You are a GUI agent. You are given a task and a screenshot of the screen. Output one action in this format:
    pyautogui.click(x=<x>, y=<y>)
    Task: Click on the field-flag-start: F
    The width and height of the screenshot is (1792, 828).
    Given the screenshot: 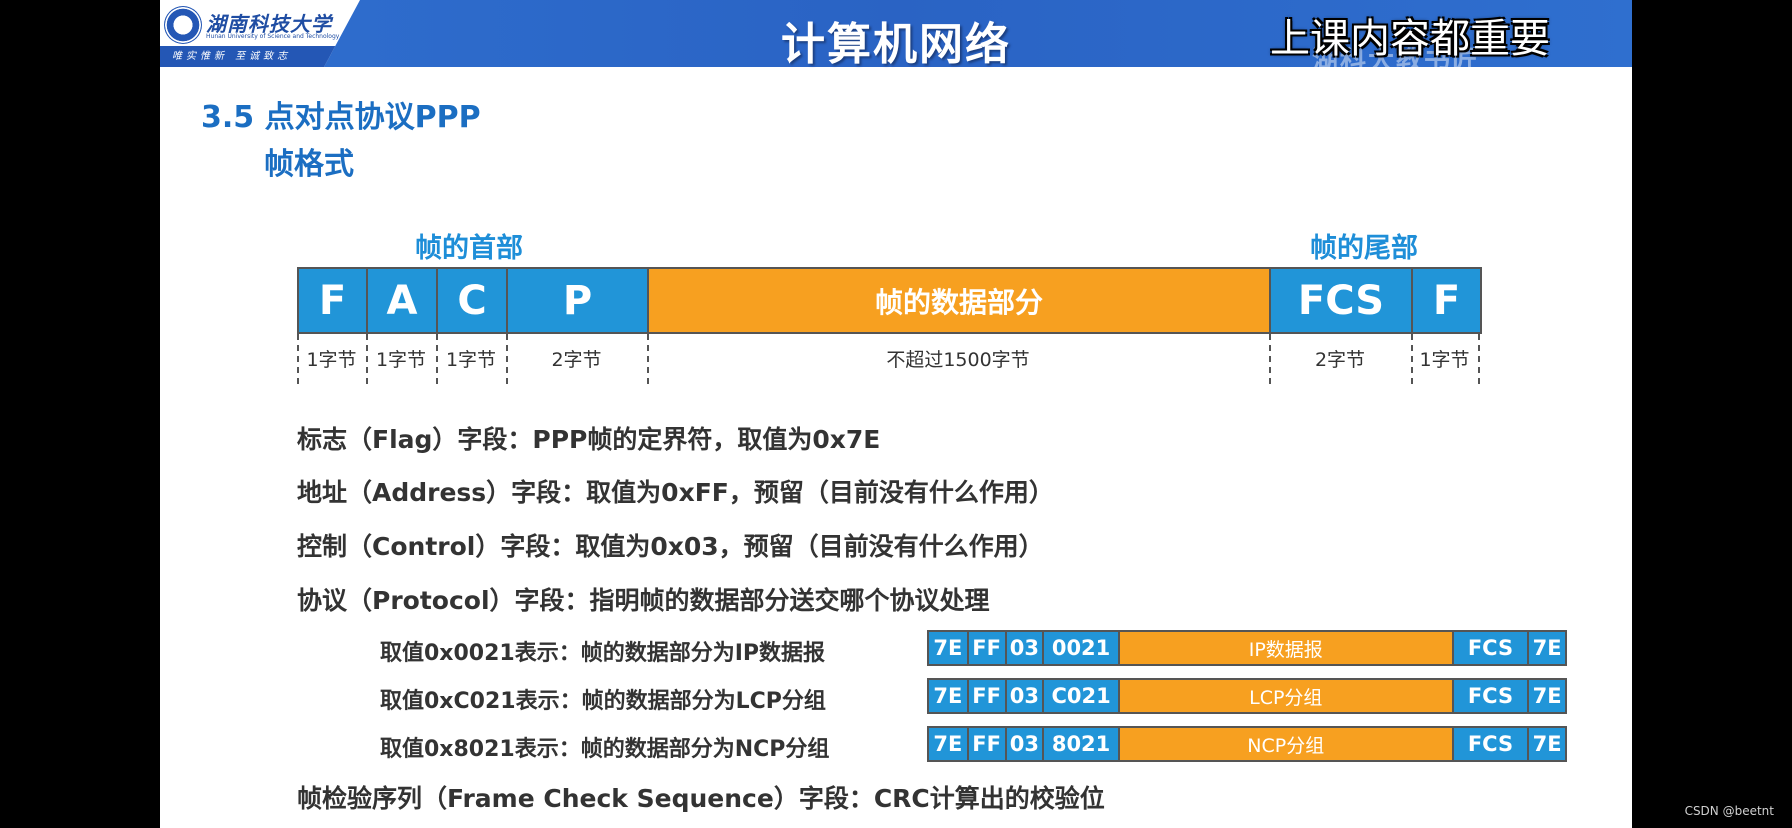 What is the action you would take?
    pyautogui.click(x=333, y=300)
    